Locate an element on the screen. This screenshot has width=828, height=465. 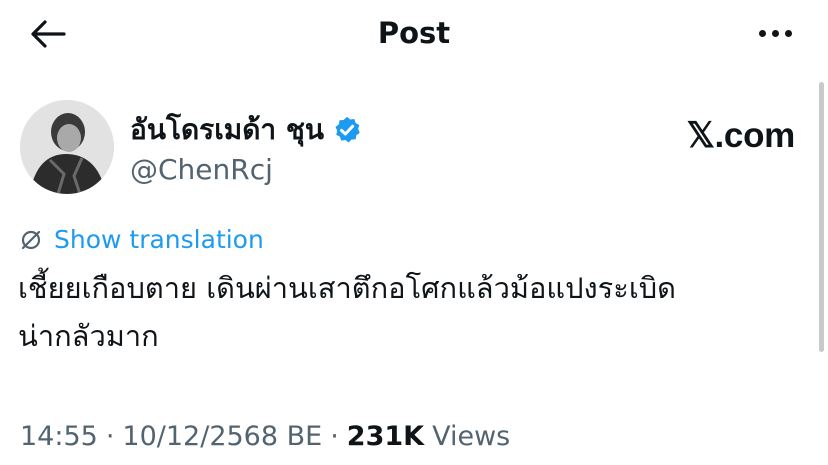
top-bar: Post is located at coordinates (414, 33).